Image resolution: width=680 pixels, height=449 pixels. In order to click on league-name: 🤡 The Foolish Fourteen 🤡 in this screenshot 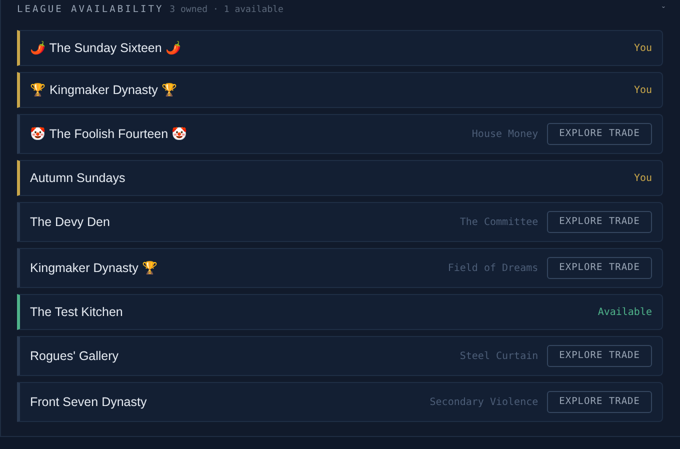, I will do `click(109, 134)`.